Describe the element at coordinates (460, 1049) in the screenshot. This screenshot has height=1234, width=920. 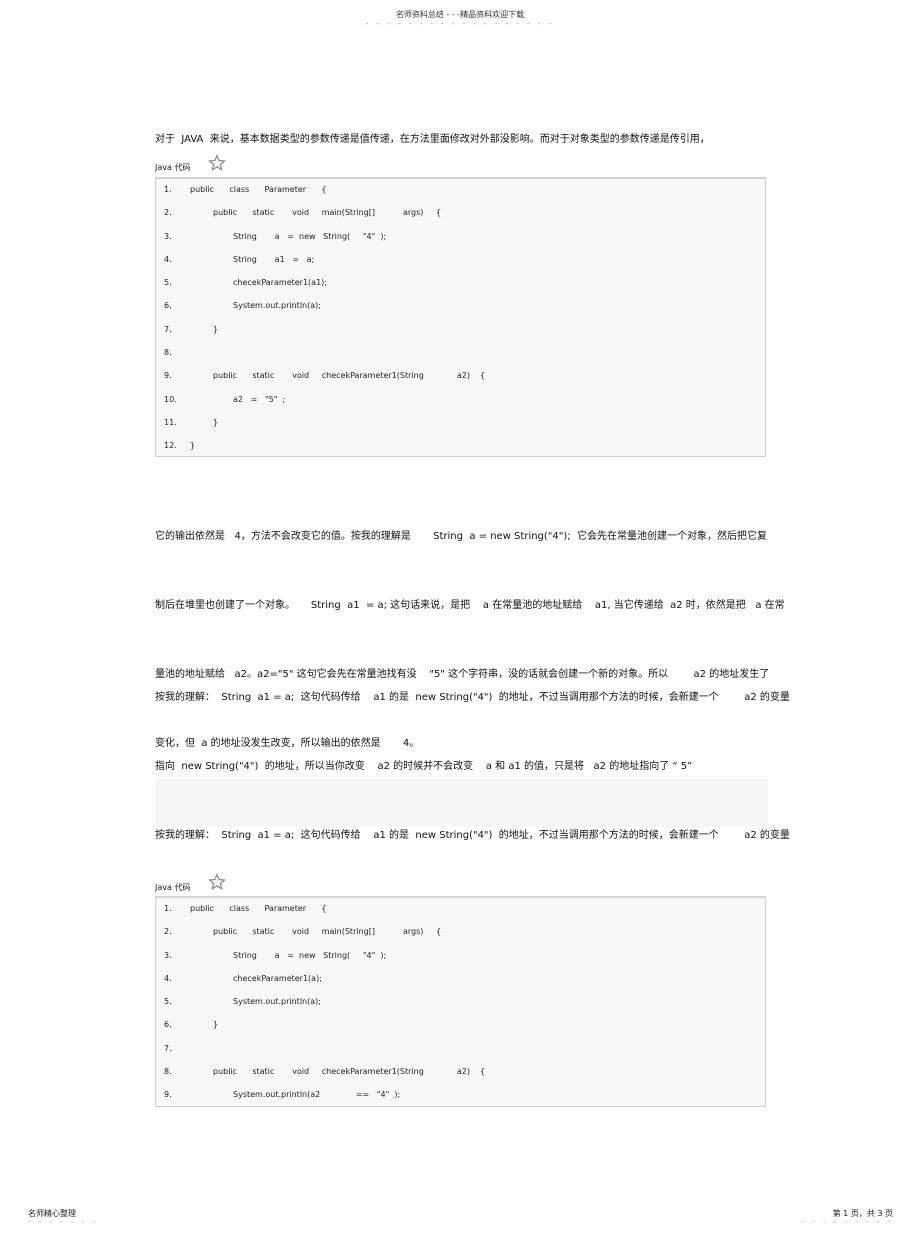
I see `code-line: 7.` at that location.